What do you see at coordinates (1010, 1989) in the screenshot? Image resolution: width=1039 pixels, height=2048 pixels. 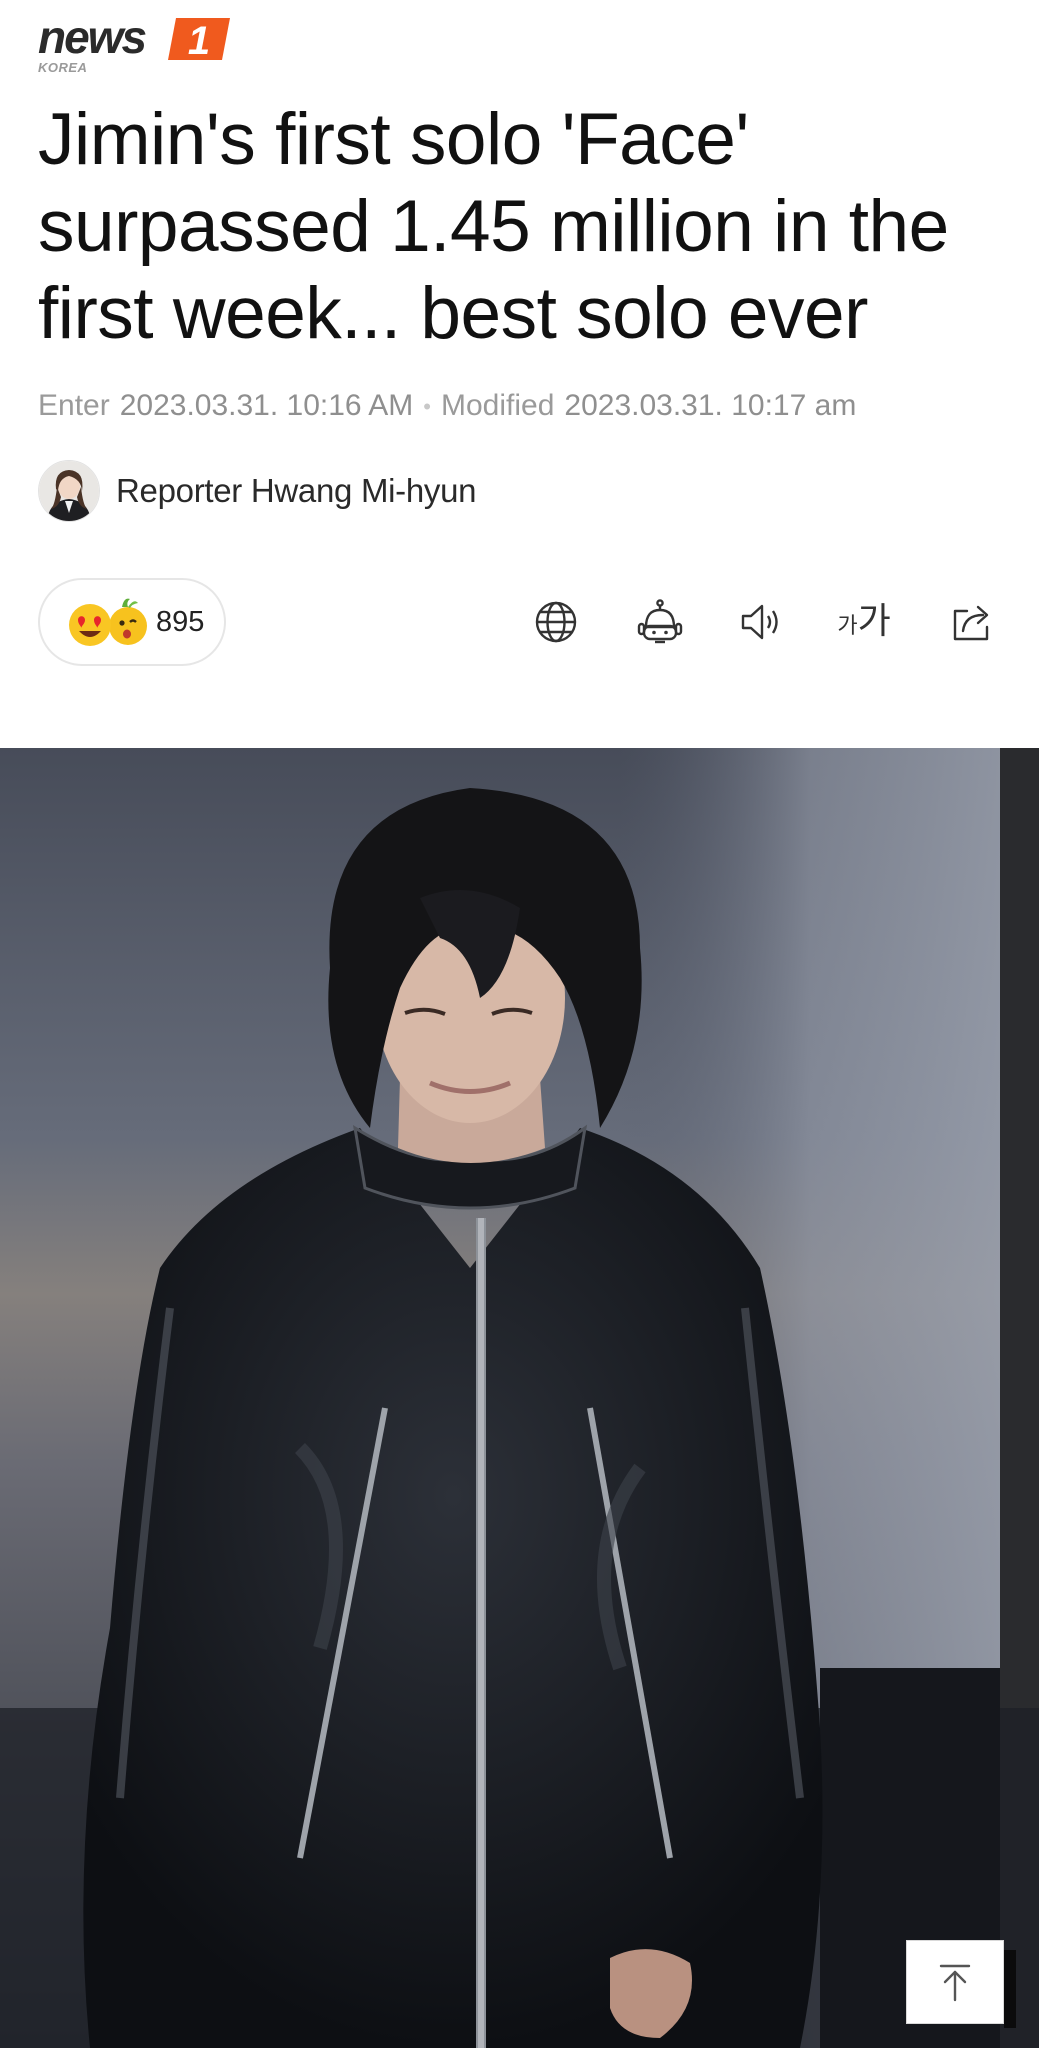 I see `back-to-top-shadow` at bounding box center [1010, 1989].